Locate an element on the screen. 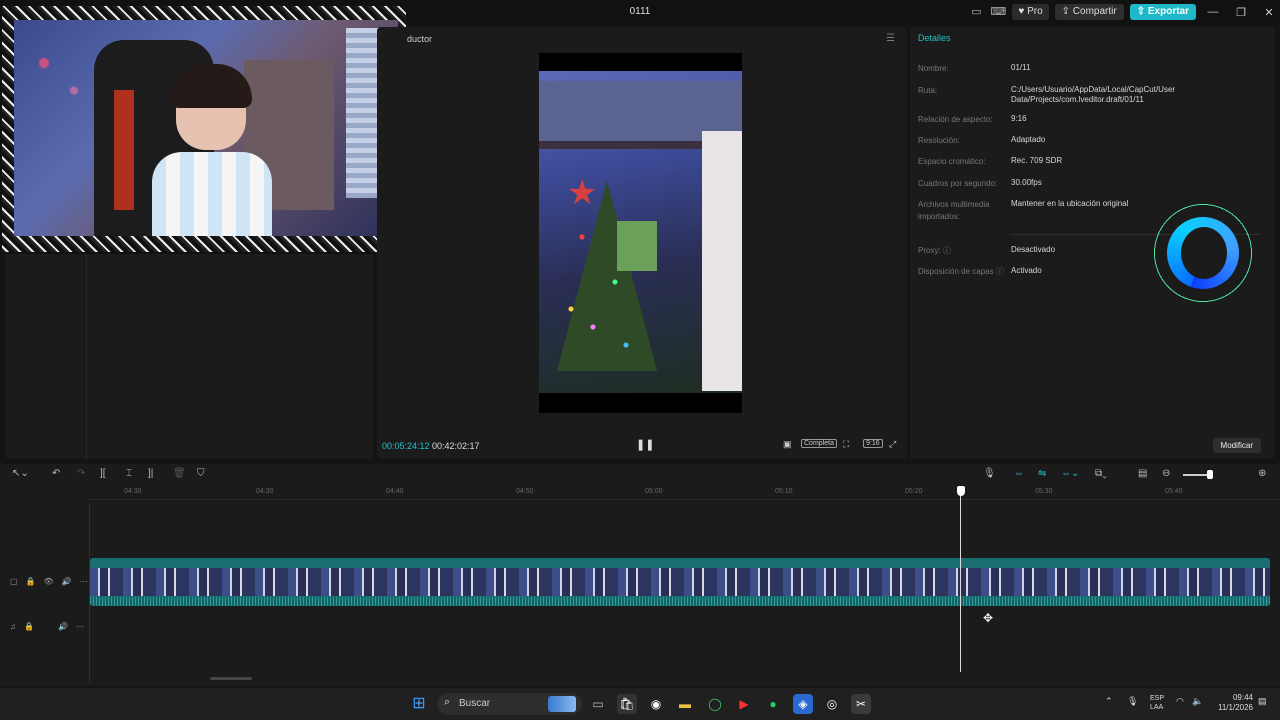  shield-icon: ⛉ is located at coordinates (201, 473).